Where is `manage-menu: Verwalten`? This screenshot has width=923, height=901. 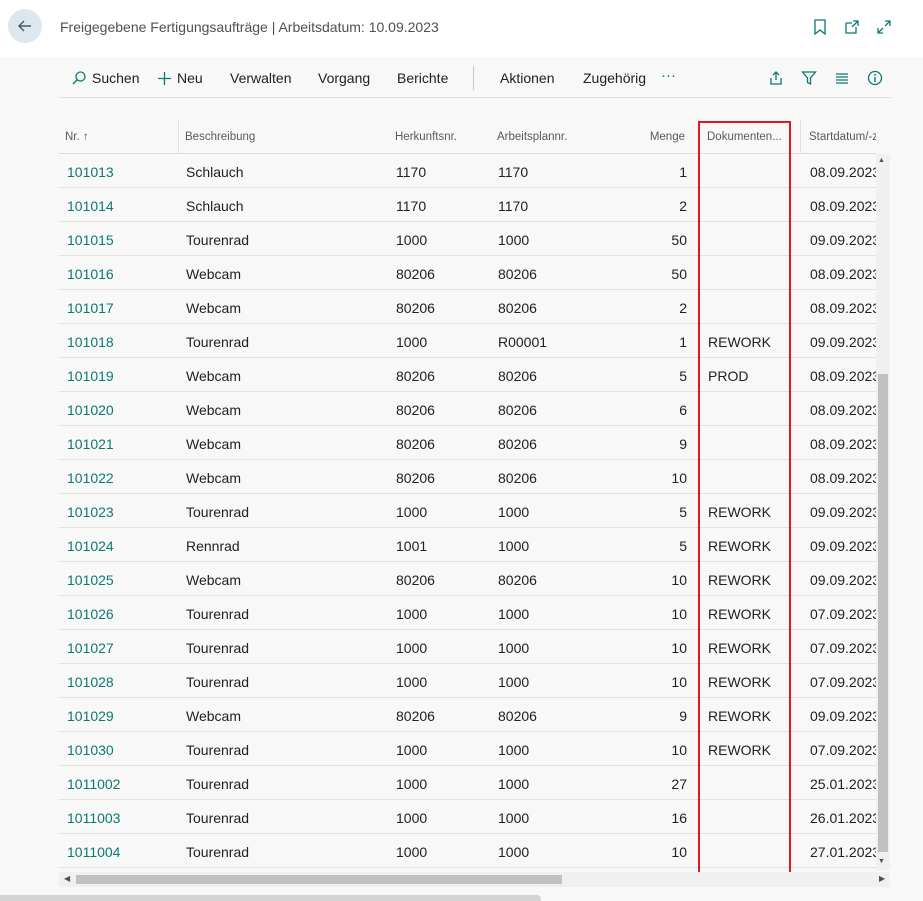
manage-menu: Verwalten is located at coordinates (260, 78).